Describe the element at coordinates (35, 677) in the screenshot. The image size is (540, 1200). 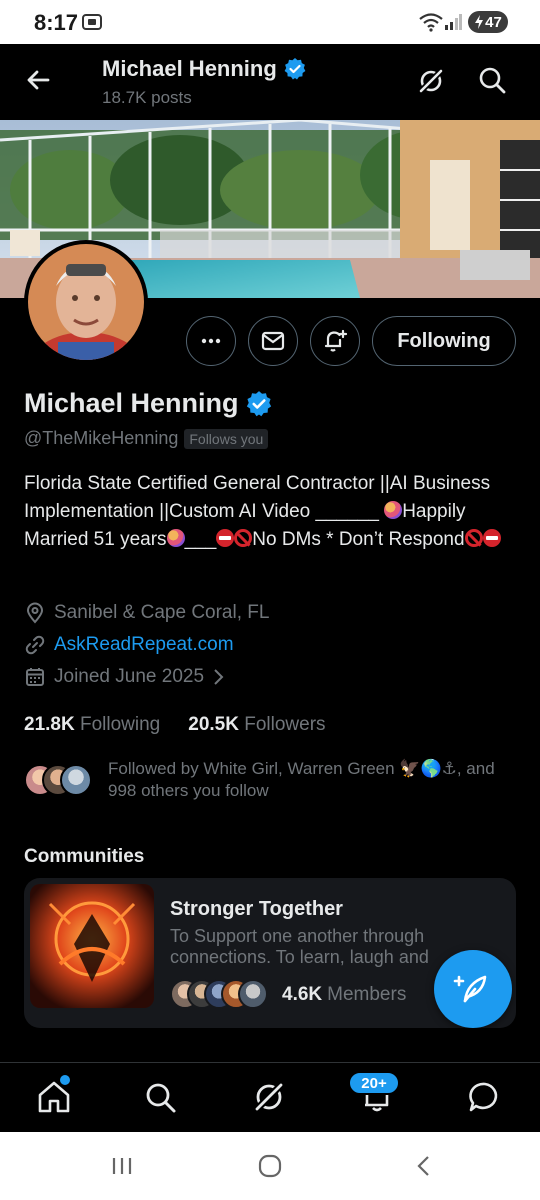
I see `calendar-icon` at that location.